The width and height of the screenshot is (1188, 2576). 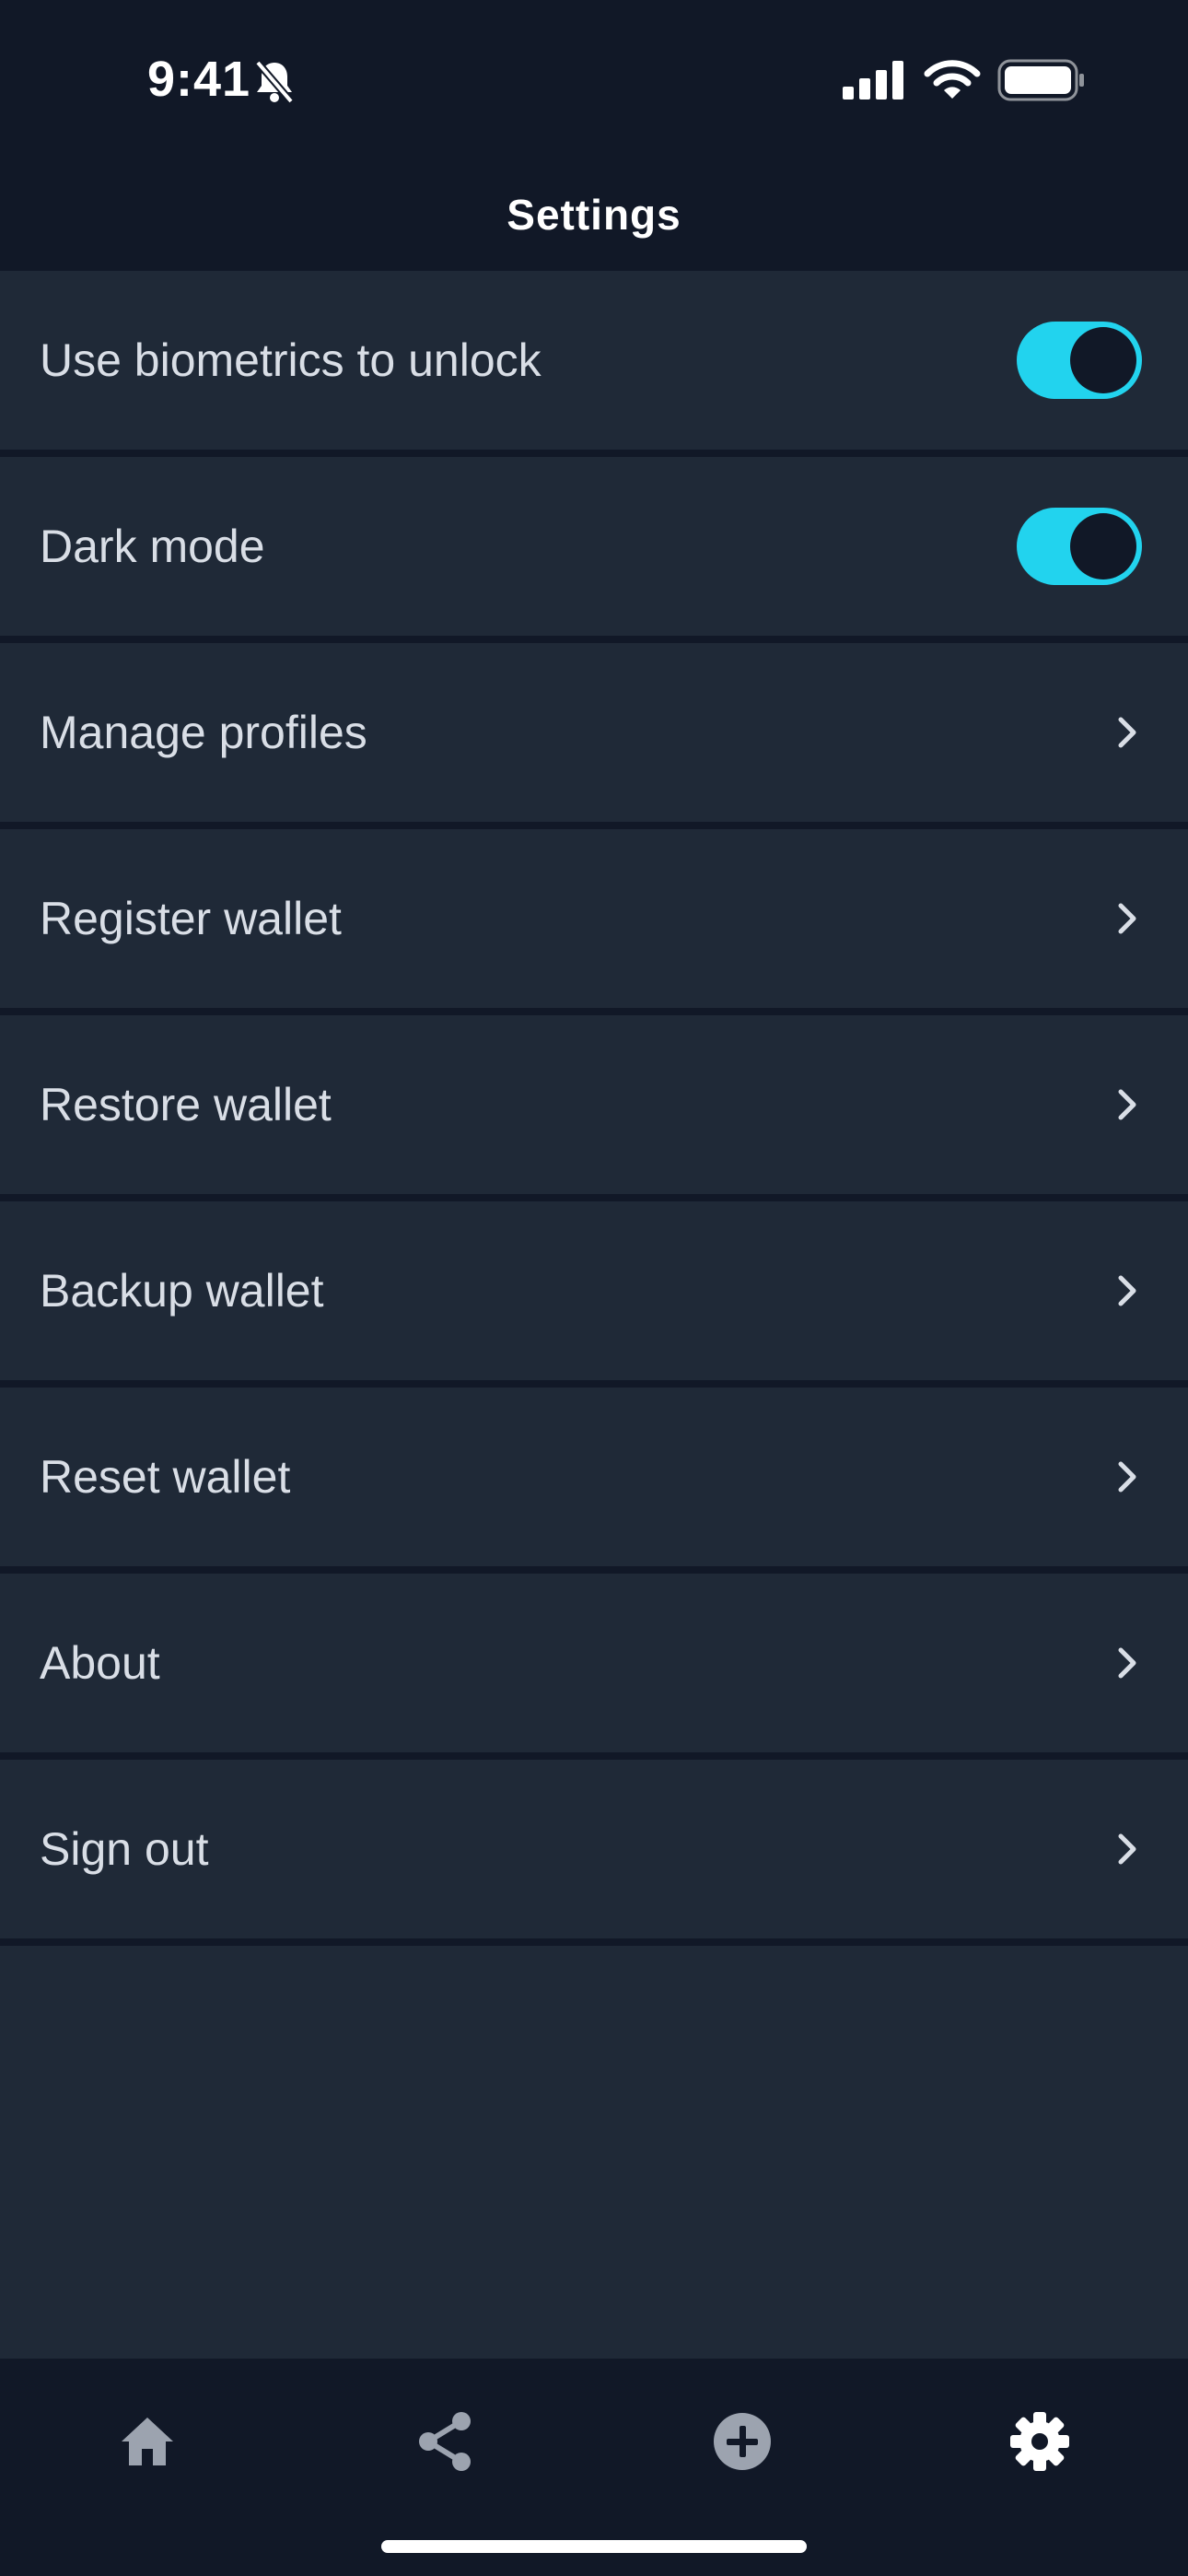 I want to click on settings-item-label: Restore wallet, so click(x=186, y=1104).